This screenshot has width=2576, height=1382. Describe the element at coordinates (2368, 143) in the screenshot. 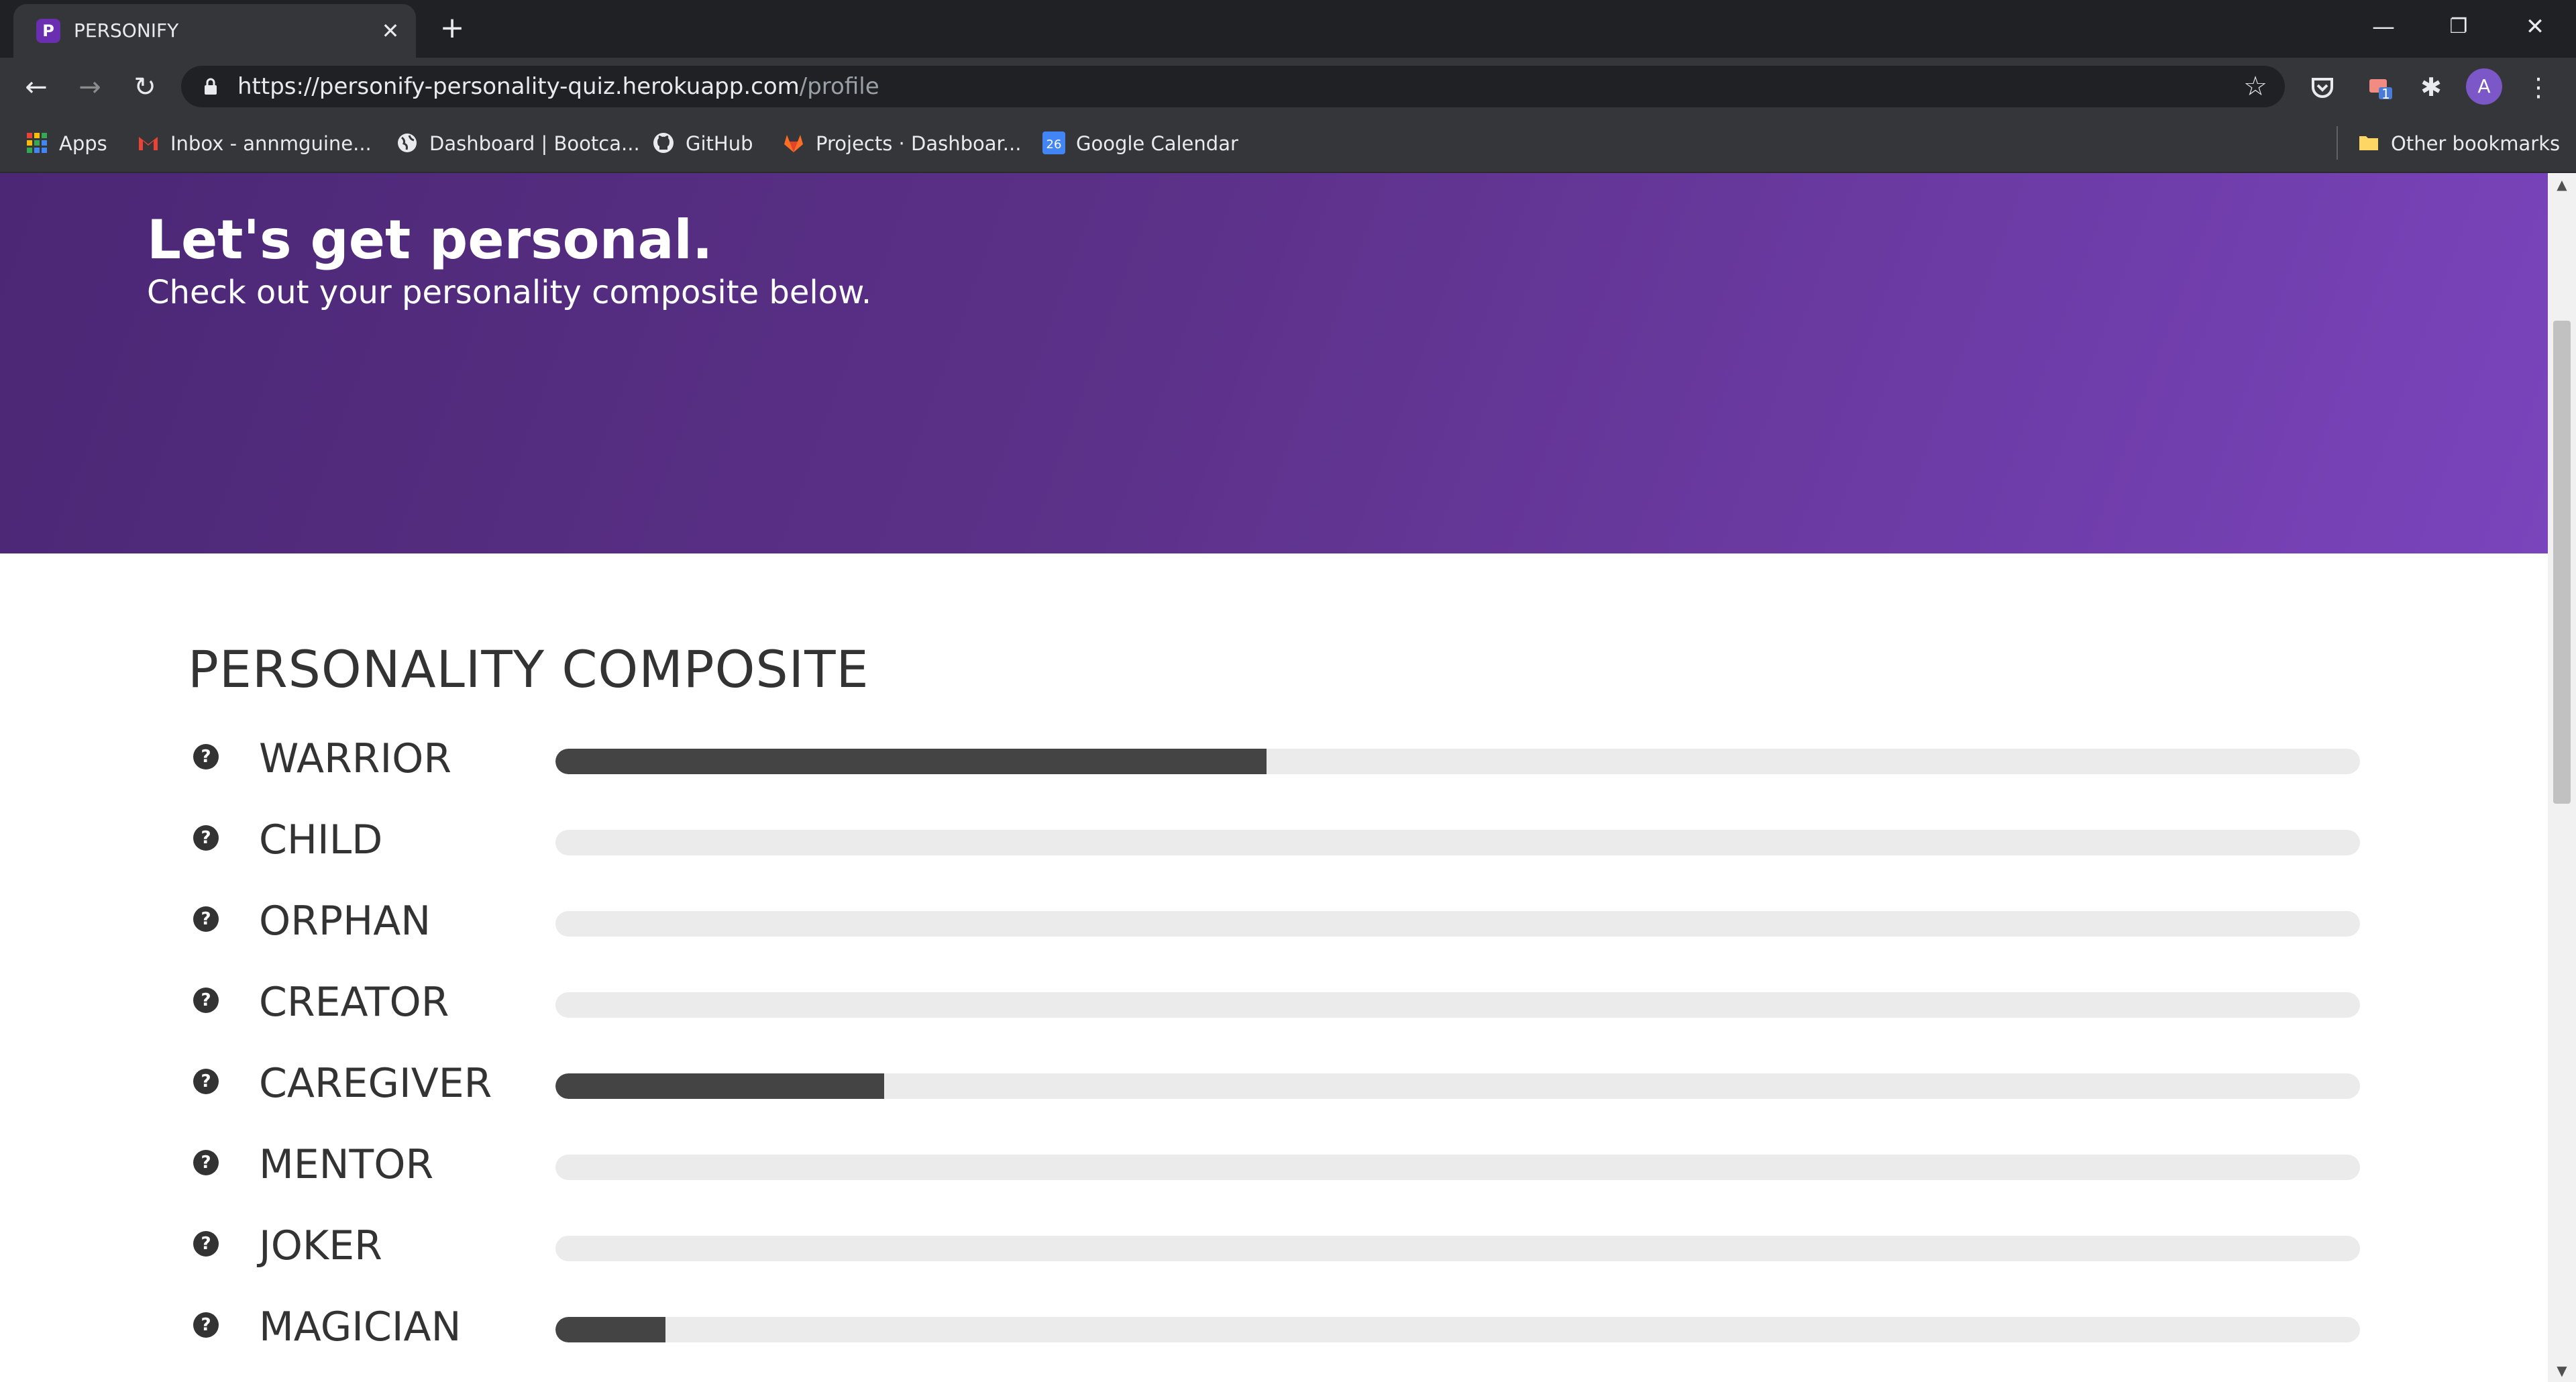

I see `folder-icon` at that location.